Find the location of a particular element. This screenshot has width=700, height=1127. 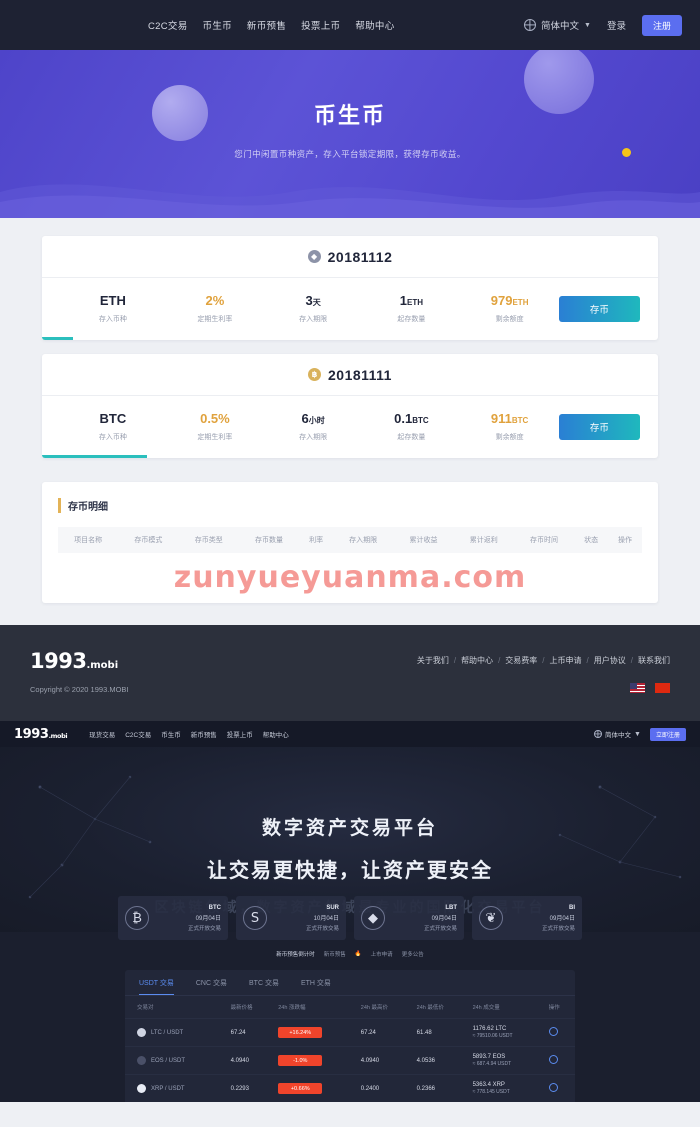

tab-btc: BTC 交易 is located at coordinates (264, 986).